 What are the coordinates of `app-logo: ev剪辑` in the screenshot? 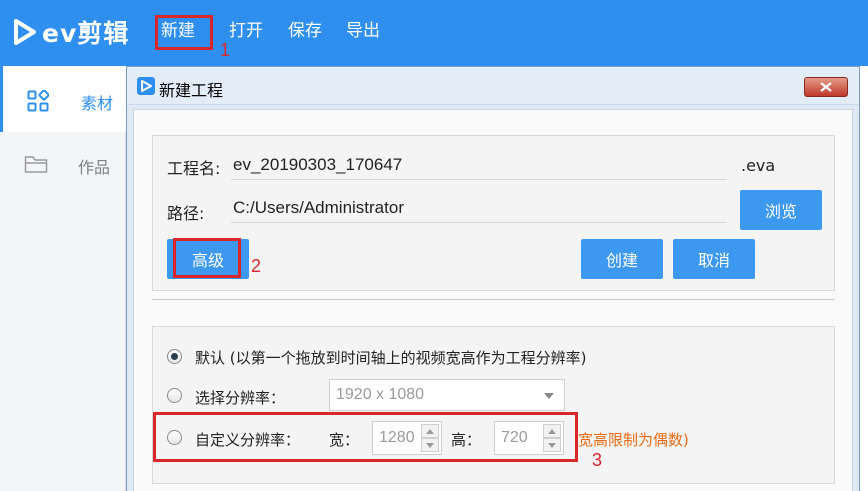 It's located at (71, 32).